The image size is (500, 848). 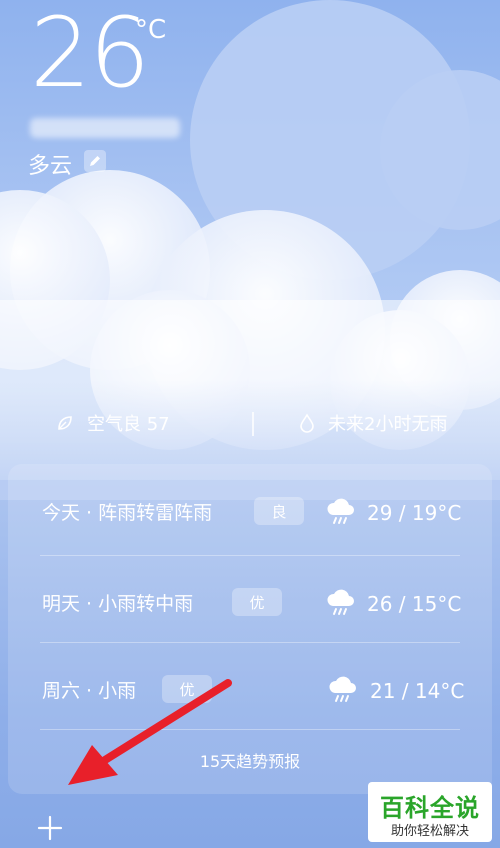 What do you see at coordinates (50, 828) in the screenshot?
I see `add-city-button` at bounding box center [50, 828].